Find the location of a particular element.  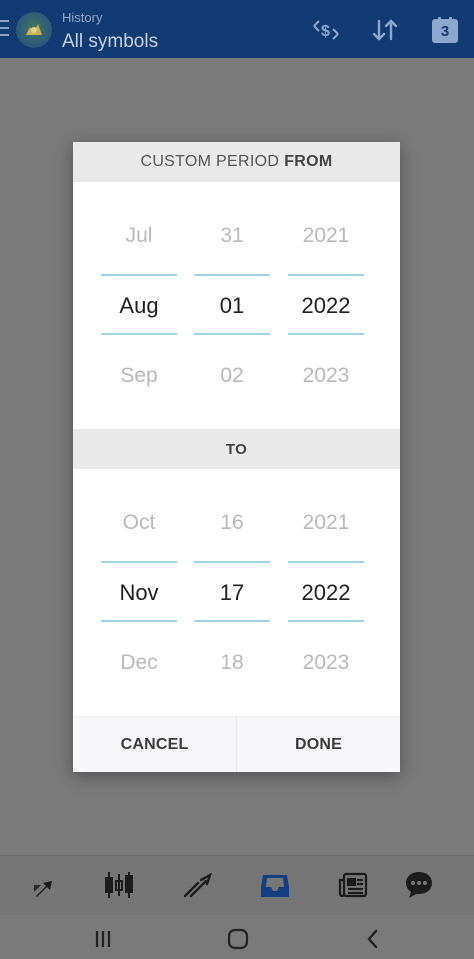

from-year-wheel: 2021 2022 2023 is located at coordinates (326, 287).